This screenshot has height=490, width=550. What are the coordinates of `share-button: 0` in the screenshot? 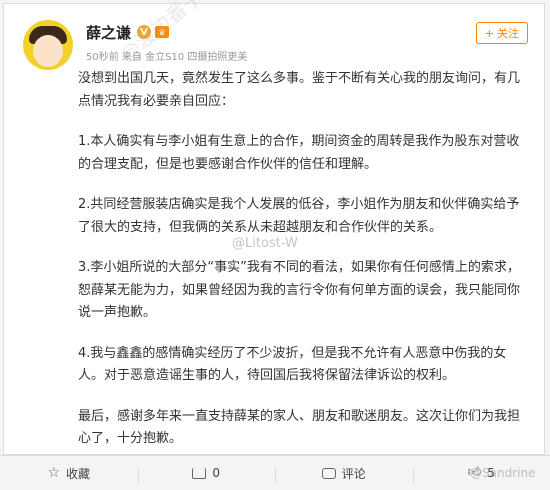 It's located at (206, 475).